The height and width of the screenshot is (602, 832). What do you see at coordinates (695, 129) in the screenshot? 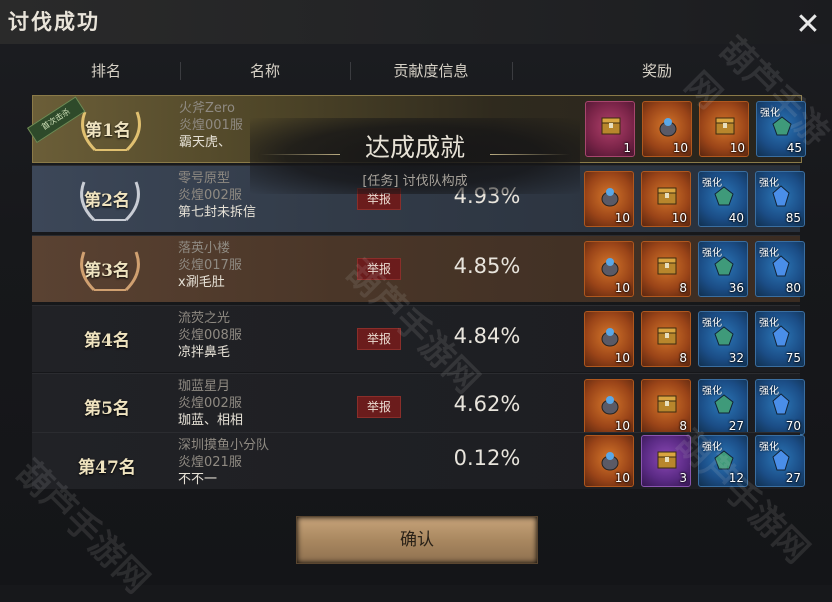
I see `reward-list: 1 10 10 强化 45` at bounding box center [695, 129].